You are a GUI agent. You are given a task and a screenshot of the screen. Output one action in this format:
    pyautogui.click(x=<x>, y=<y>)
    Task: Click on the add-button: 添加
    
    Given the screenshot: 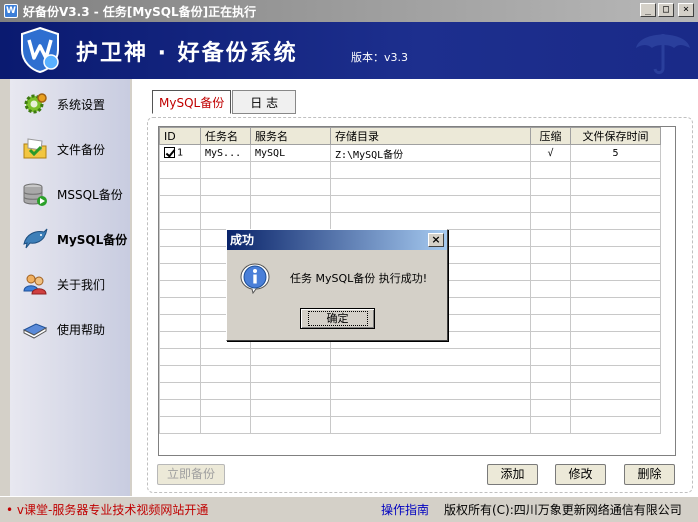 What is the action you would take?
    pyautogui.click(x=512, y=474)
    